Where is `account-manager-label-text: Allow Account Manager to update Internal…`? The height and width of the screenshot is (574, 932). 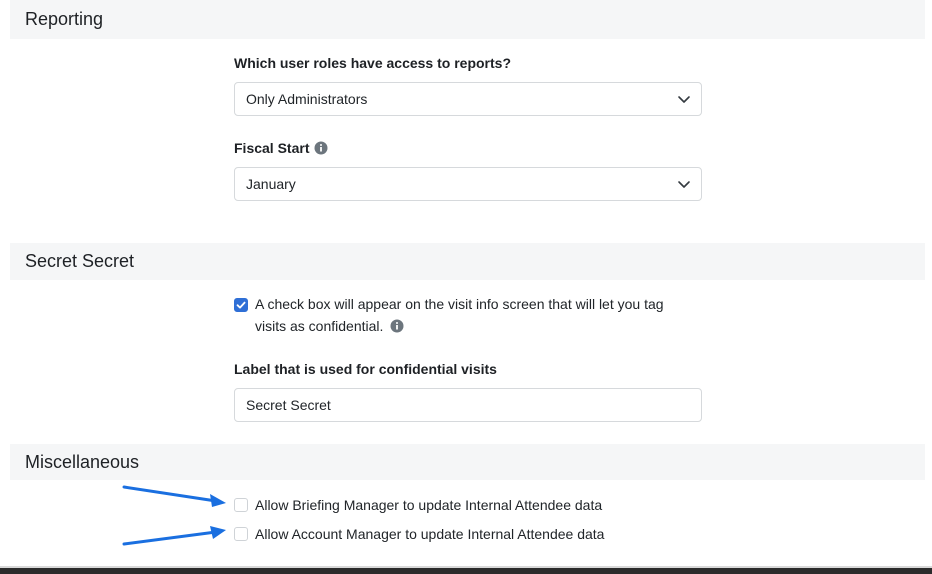 account-manager-label-text: Allow Account Manager to update Internal… is located at coordinates (430, 534).